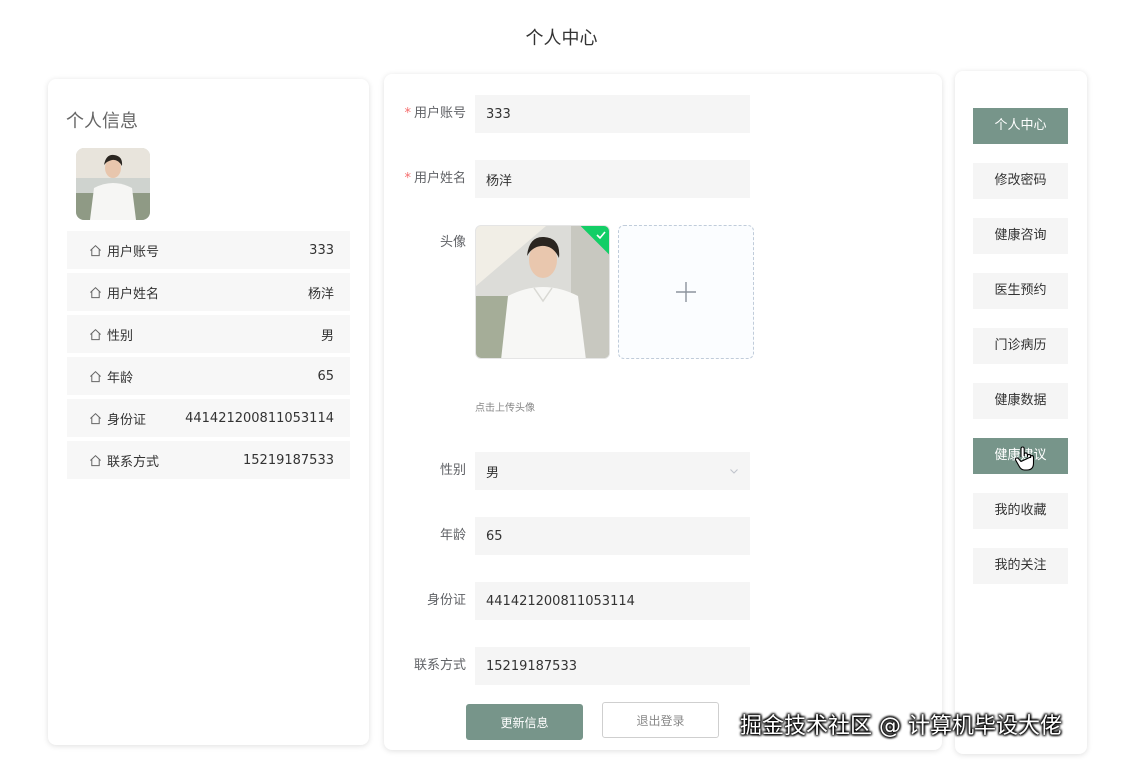 Image resolution: width=1123 pixels, height=760 pixels. Describe the element at coordinates (133, 252) in the screenshot. I see `info-label: 用户账号` at that location.